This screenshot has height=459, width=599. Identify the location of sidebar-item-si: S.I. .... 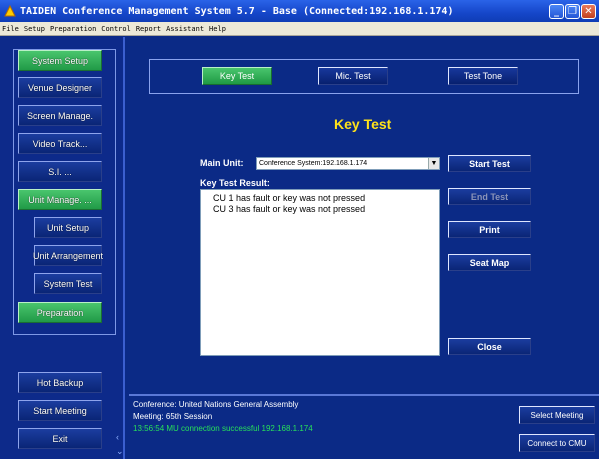
(60, 171).